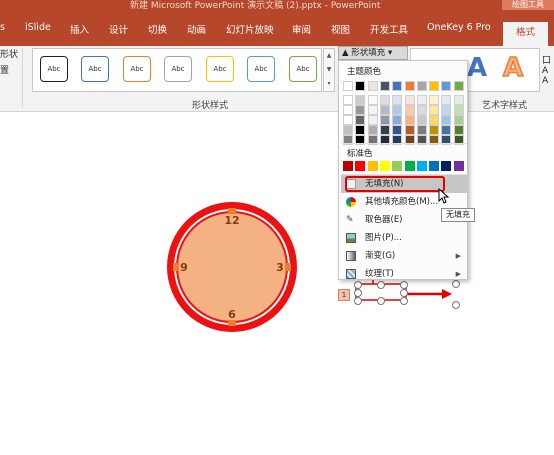  Describe the element at coordinates (329, 56) in the screenshot. I see `scroll-up-icon: ▲` at that location.